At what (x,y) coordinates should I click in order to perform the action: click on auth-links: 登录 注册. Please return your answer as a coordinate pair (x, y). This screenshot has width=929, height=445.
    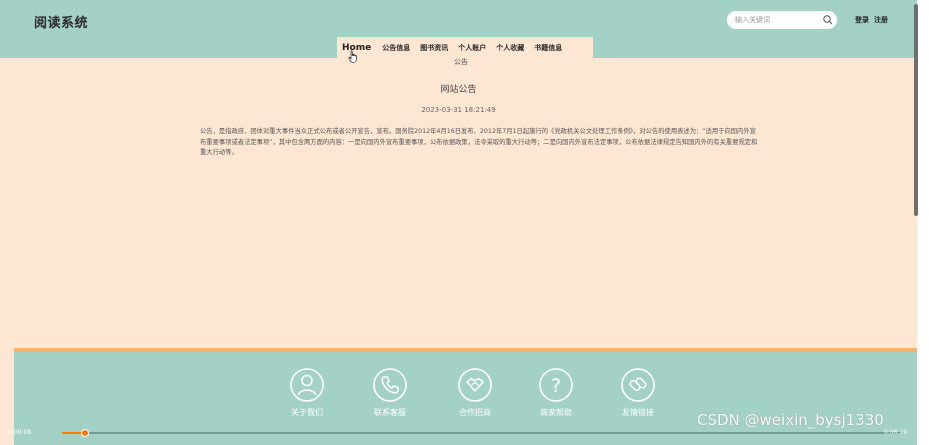
    Looking at the image, I should click on (874, 20).